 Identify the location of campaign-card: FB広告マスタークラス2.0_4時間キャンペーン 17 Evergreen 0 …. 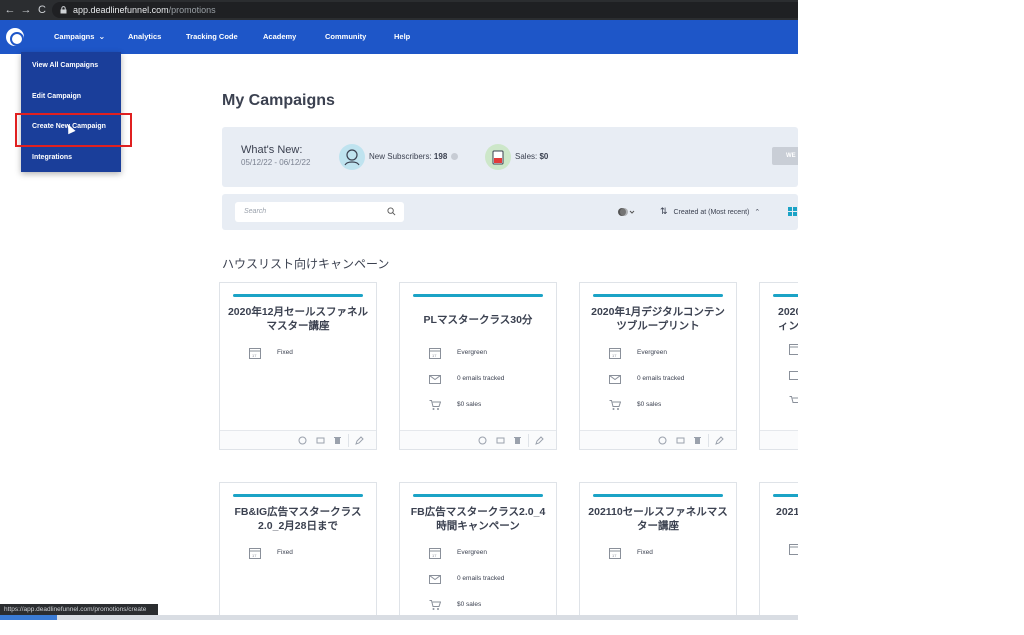
(478, 551).